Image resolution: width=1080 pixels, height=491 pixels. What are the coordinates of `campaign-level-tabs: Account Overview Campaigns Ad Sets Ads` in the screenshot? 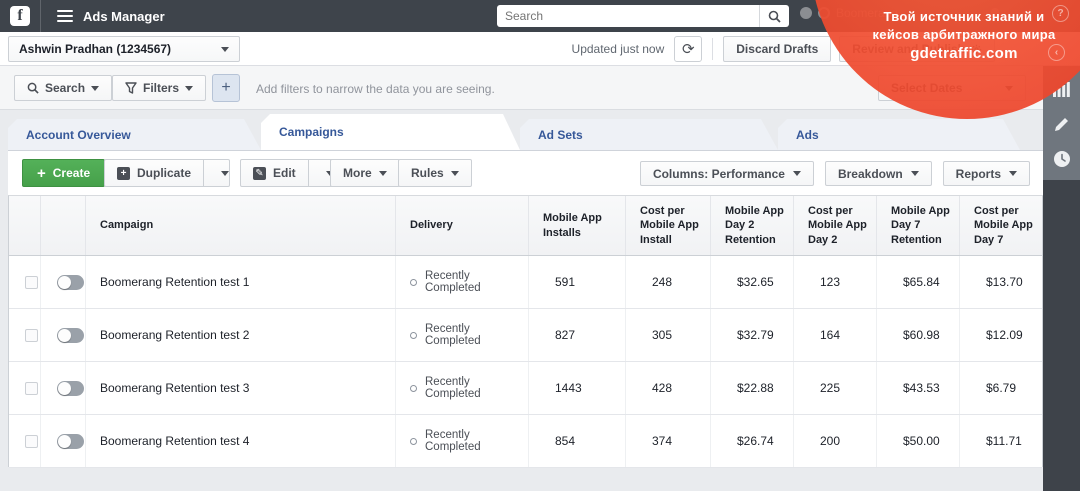 It's located at (540, 130).